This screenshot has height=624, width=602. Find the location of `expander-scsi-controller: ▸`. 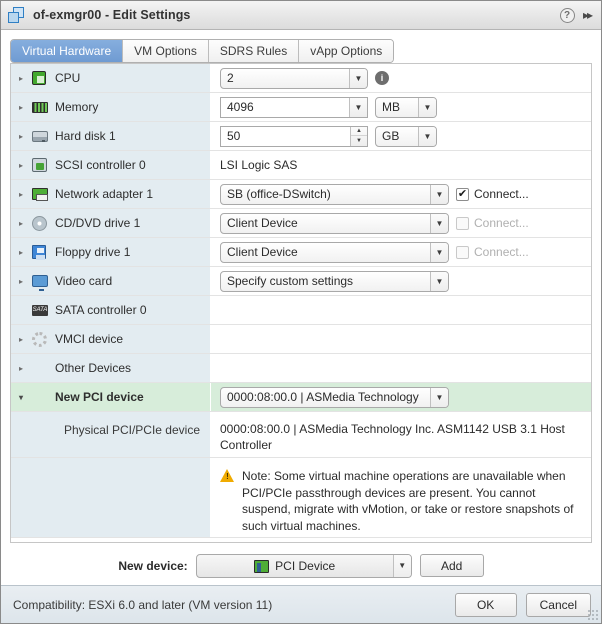

expander-scsi-controller: ▸ is located at coordinates (25, 165).